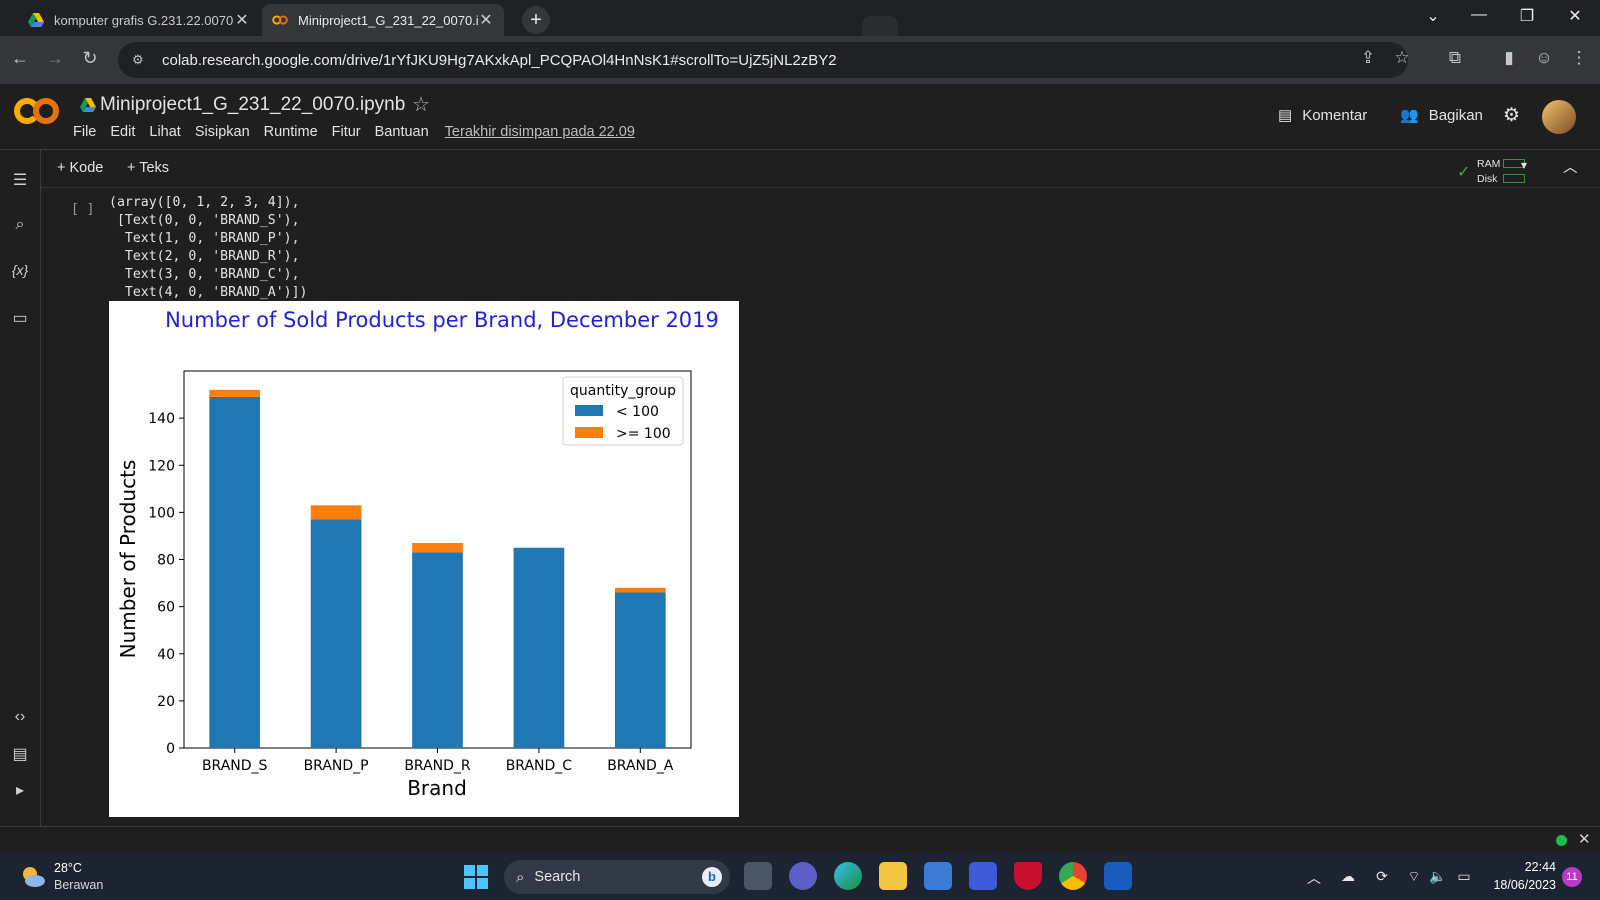 The image size is (1600, 900). I want to click on notebook-title: Miniproject1_G_231_22_0070.ipynb, so click(242, 105).